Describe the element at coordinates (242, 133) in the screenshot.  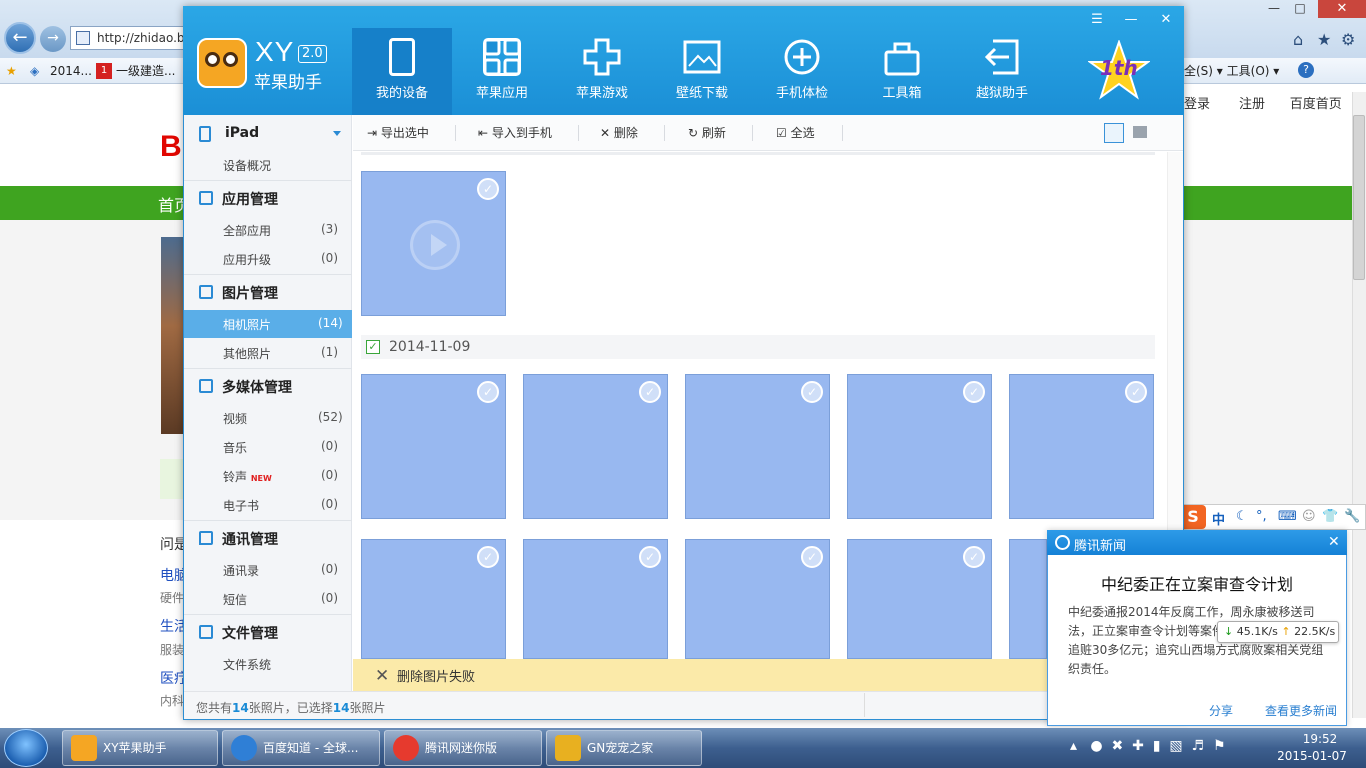
I see `device-name: iPad` at that location.